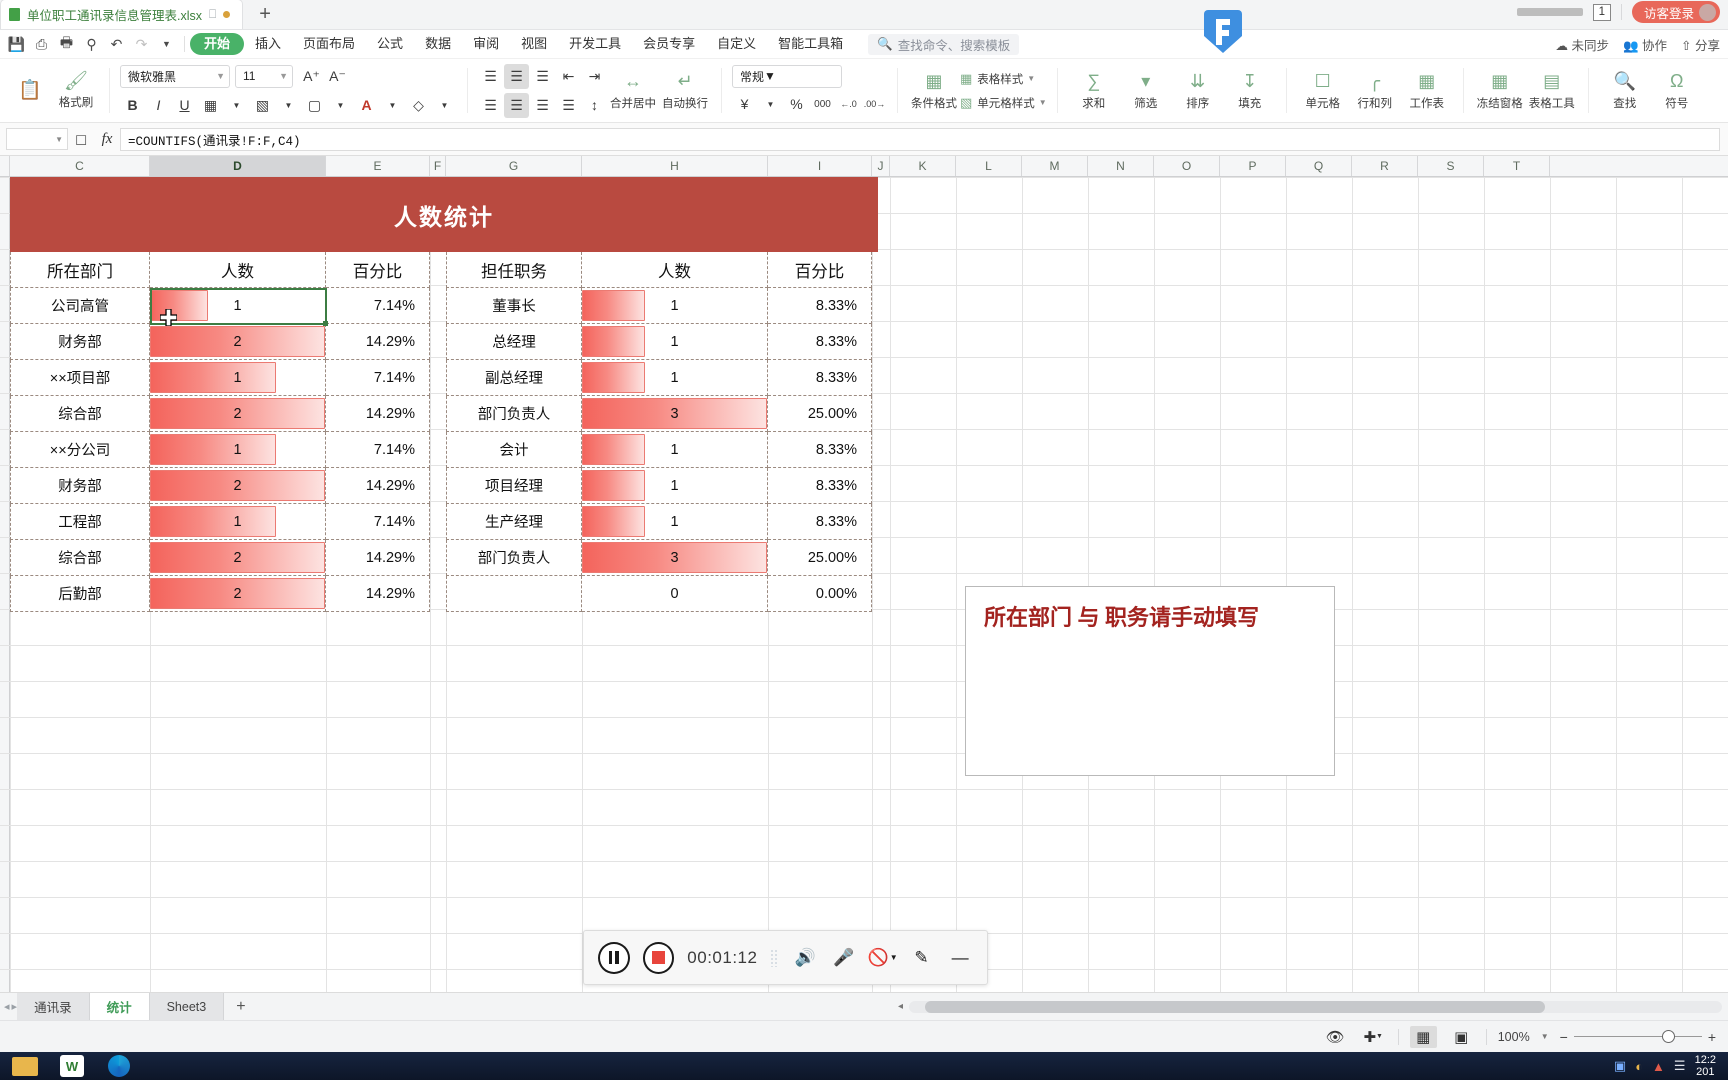 The width and height of the screenshot is (1728, 1080). I want to click on percentage-cell: 25.00%, so click(820, 414).